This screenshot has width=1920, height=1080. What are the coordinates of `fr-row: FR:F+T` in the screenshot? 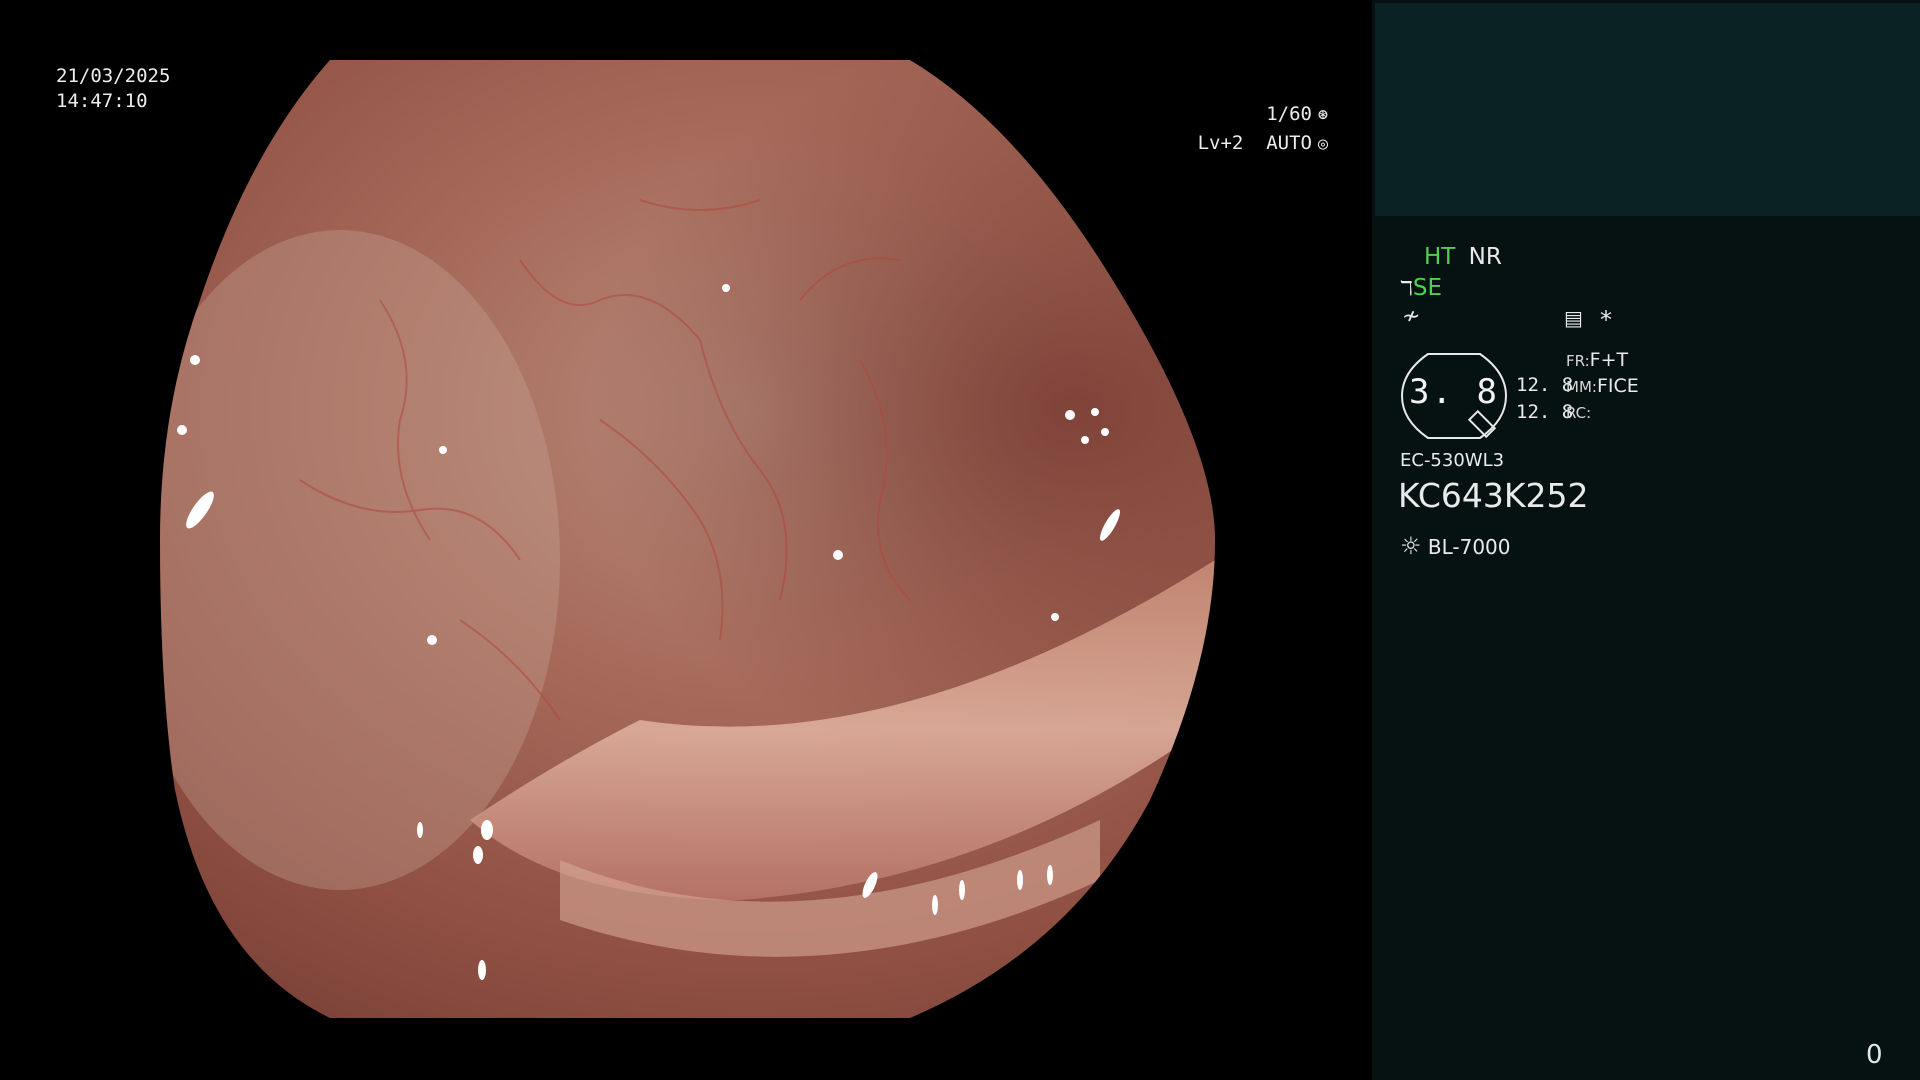 It's located at (1602, 361).